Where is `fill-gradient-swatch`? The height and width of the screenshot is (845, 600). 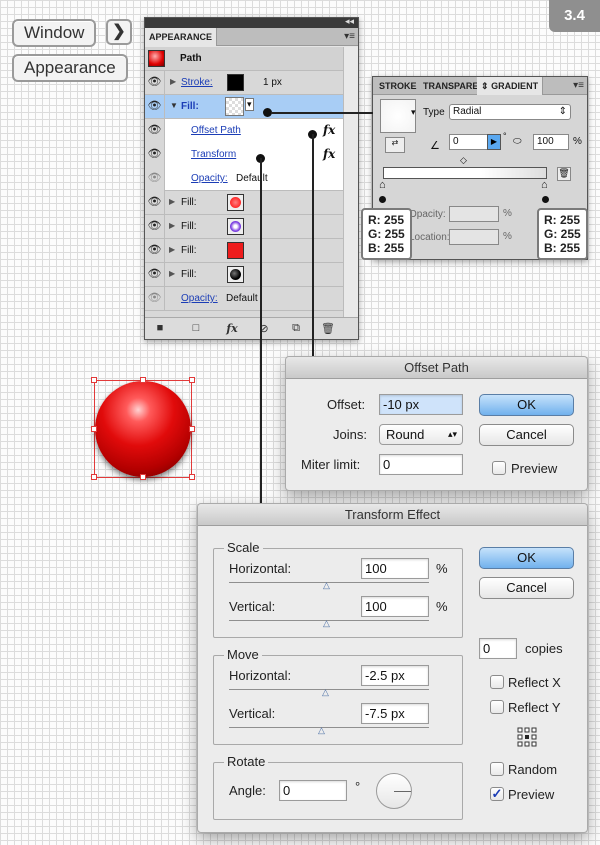 fill-gradient-swatch is located at coordinates (234, 106).